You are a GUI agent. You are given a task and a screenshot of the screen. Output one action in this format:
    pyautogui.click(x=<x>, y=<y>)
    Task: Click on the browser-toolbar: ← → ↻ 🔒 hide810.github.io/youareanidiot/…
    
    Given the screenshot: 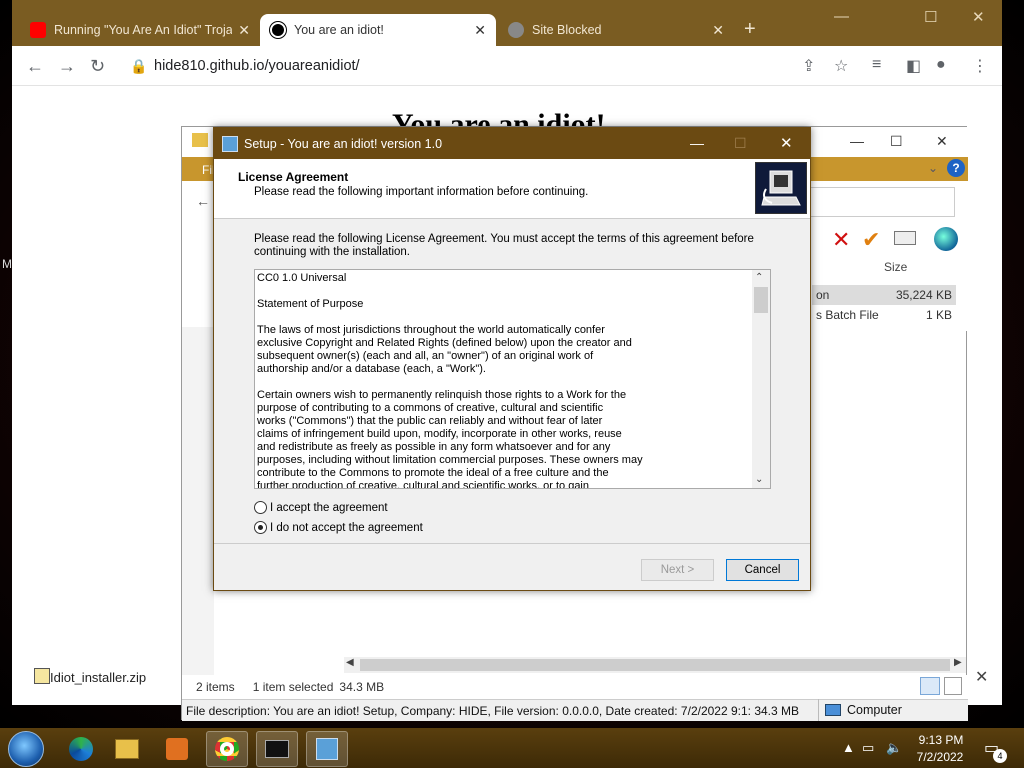 What is the action you would take?
    pyautogui.click(x=507, y=66)
    